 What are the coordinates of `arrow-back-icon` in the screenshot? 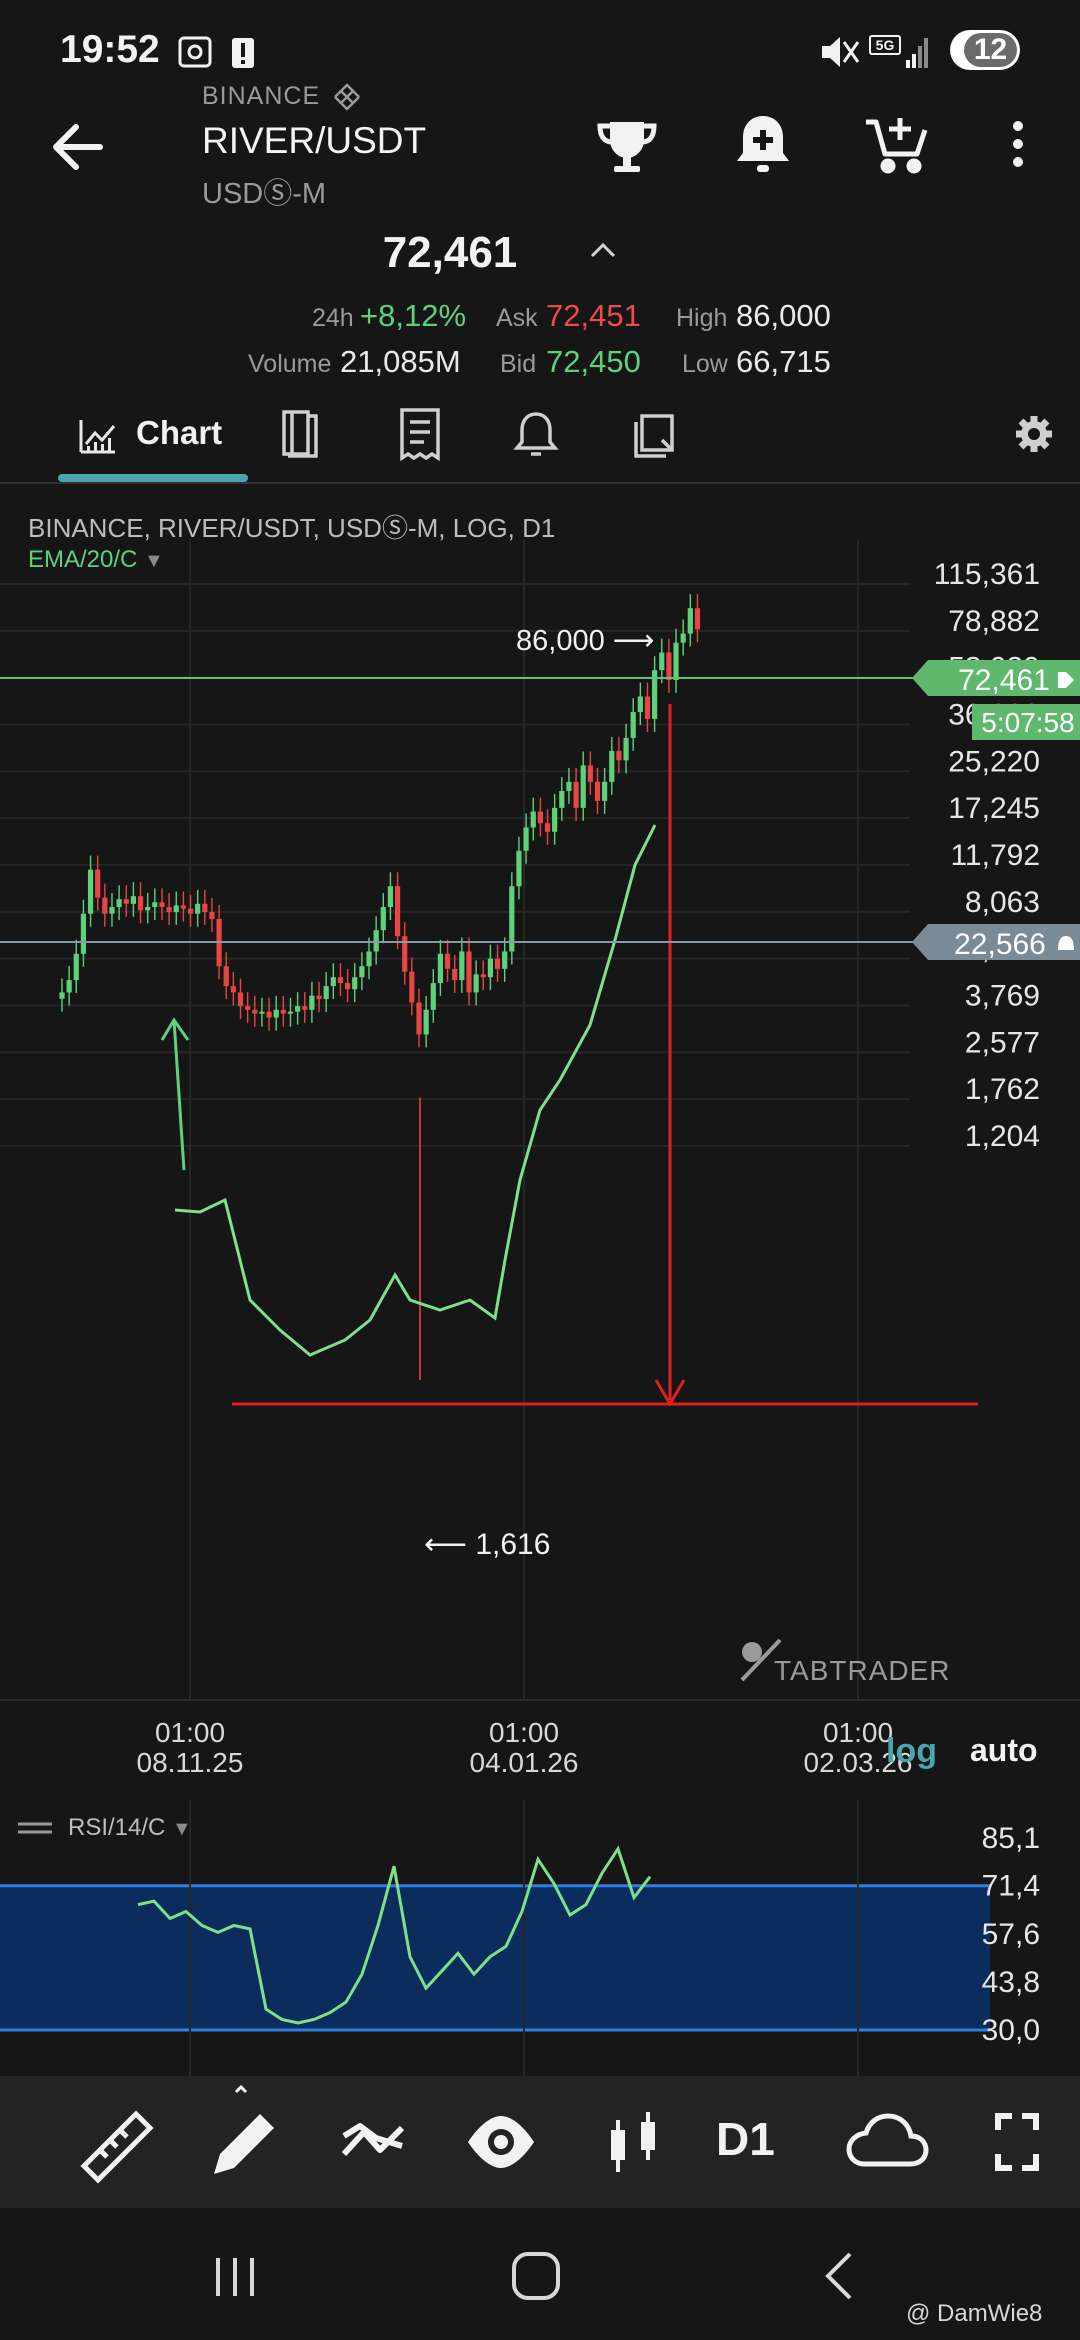 It's located at (78, 147).